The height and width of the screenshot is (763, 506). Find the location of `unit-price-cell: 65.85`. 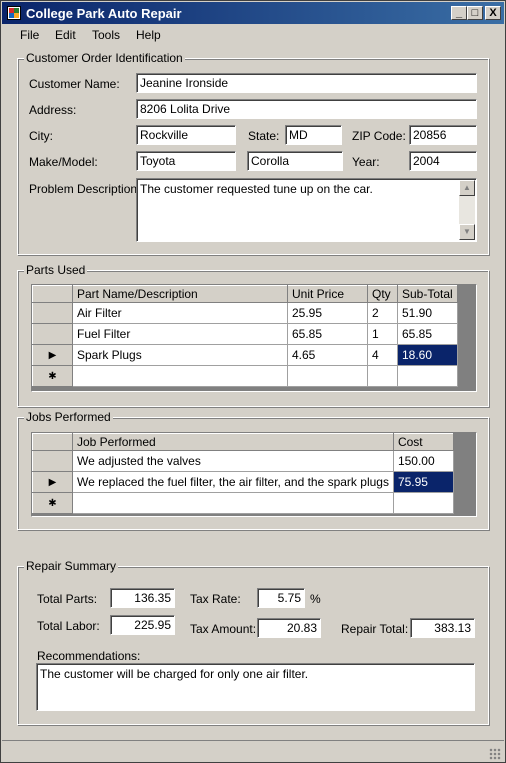

unit-price-cell: 65.85 is located at coordinates (327, 334).